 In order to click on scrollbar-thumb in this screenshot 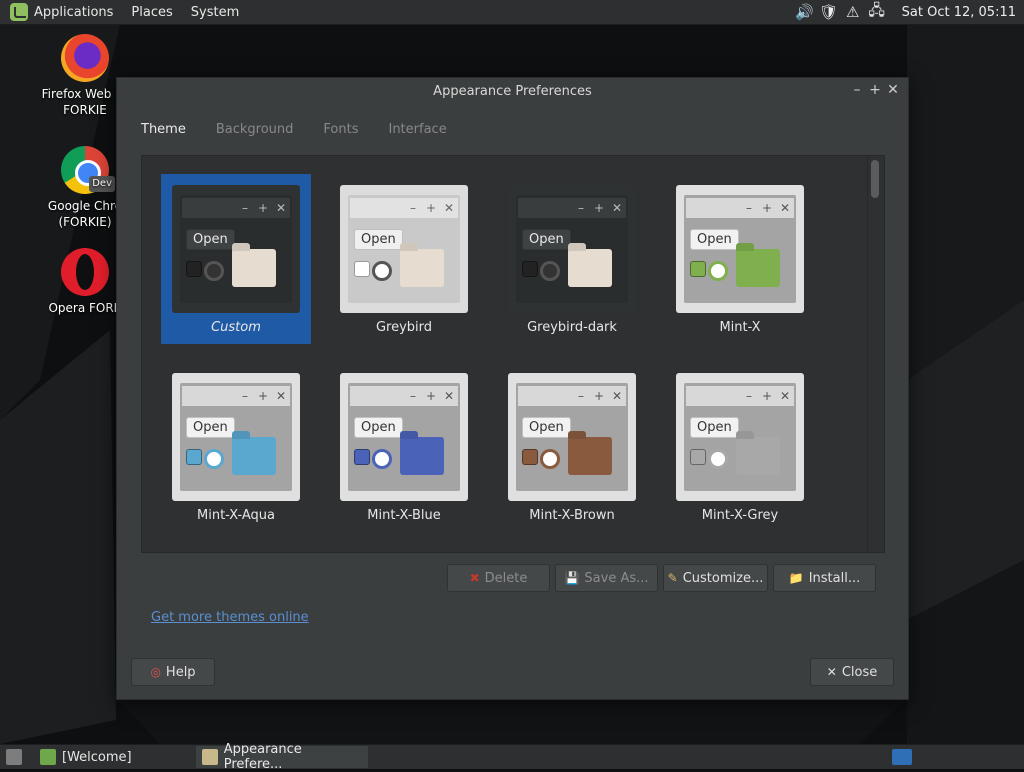, I will do `click(875, 179)`.